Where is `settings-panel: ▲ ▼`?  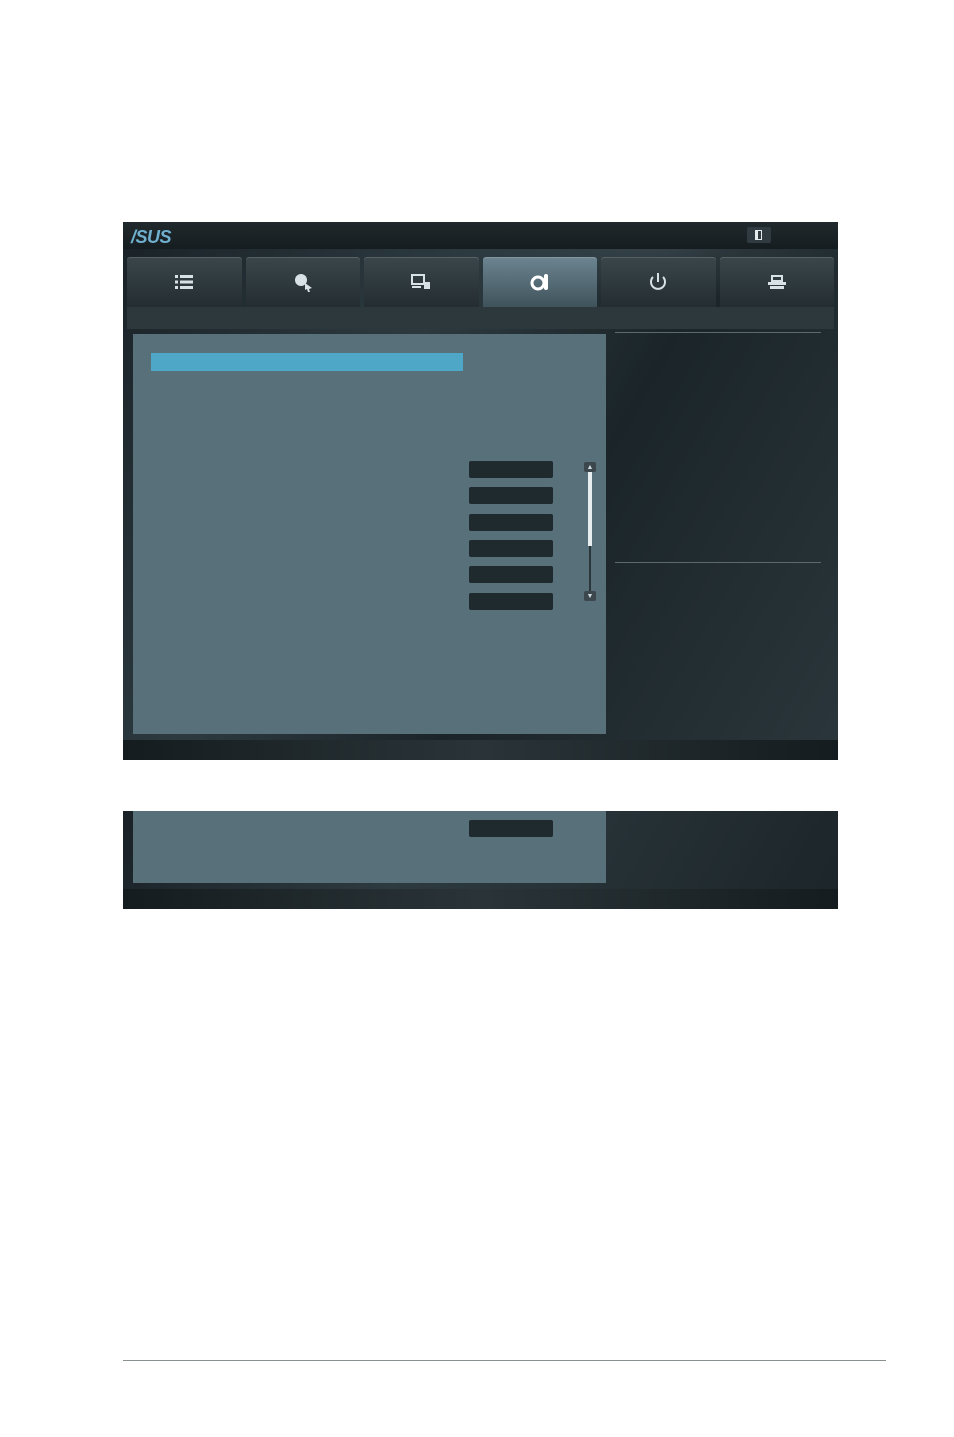
settings-panel: ▲ ▼ is located at coordinates (369, 534).